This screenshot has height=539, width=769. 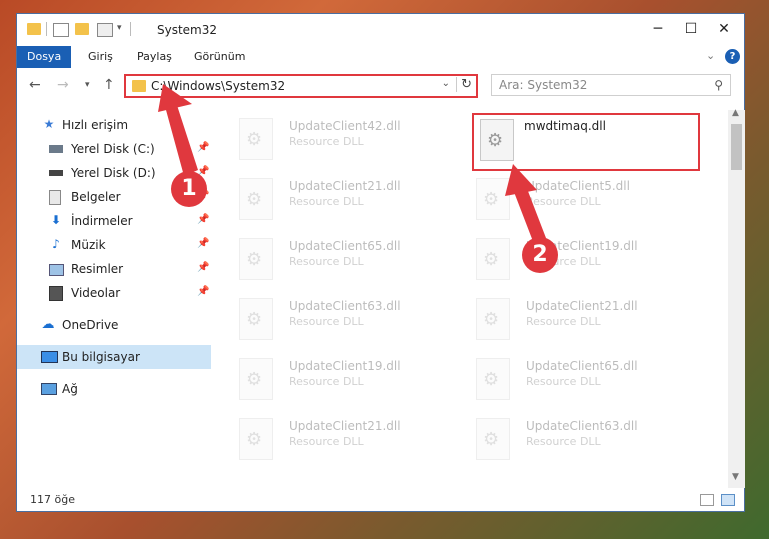 What do you see at coordinates (540, 255) in the screenshot?
I see `step-badge-2: 2` at bounding box center [540, 255].